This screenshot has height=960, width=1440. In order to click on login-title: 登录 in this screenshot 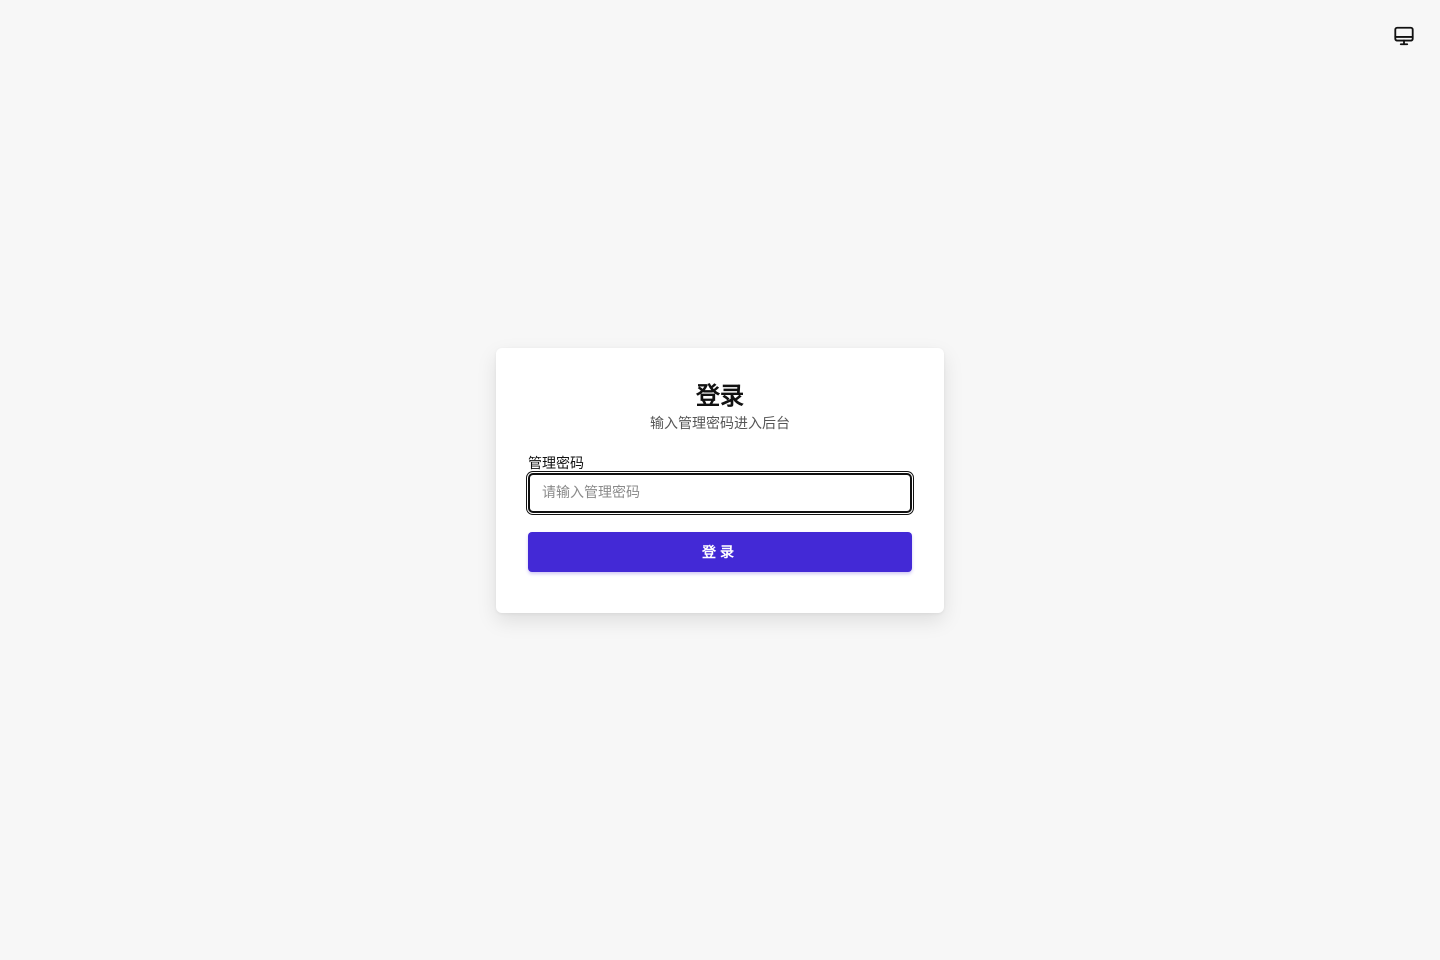, I will do `click(720, 396)`.